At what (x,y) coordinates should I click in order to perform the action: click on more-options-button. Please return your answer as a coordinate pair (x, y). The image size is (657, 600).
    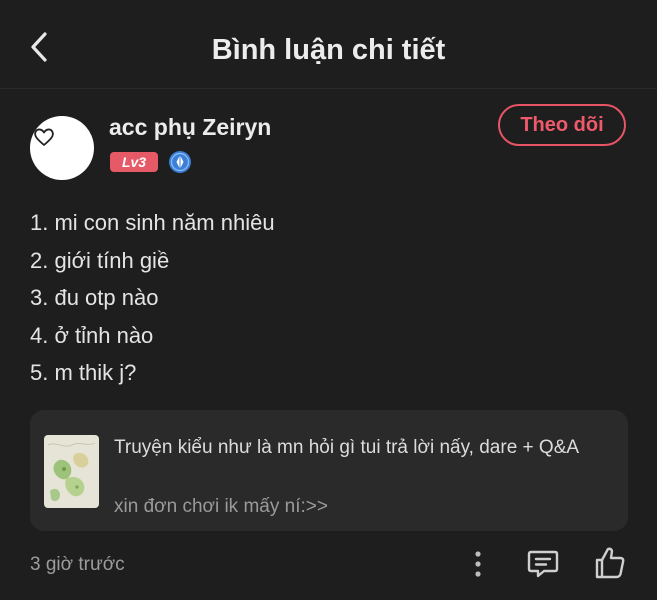
    Looking at the image, I should click on (478, 564).